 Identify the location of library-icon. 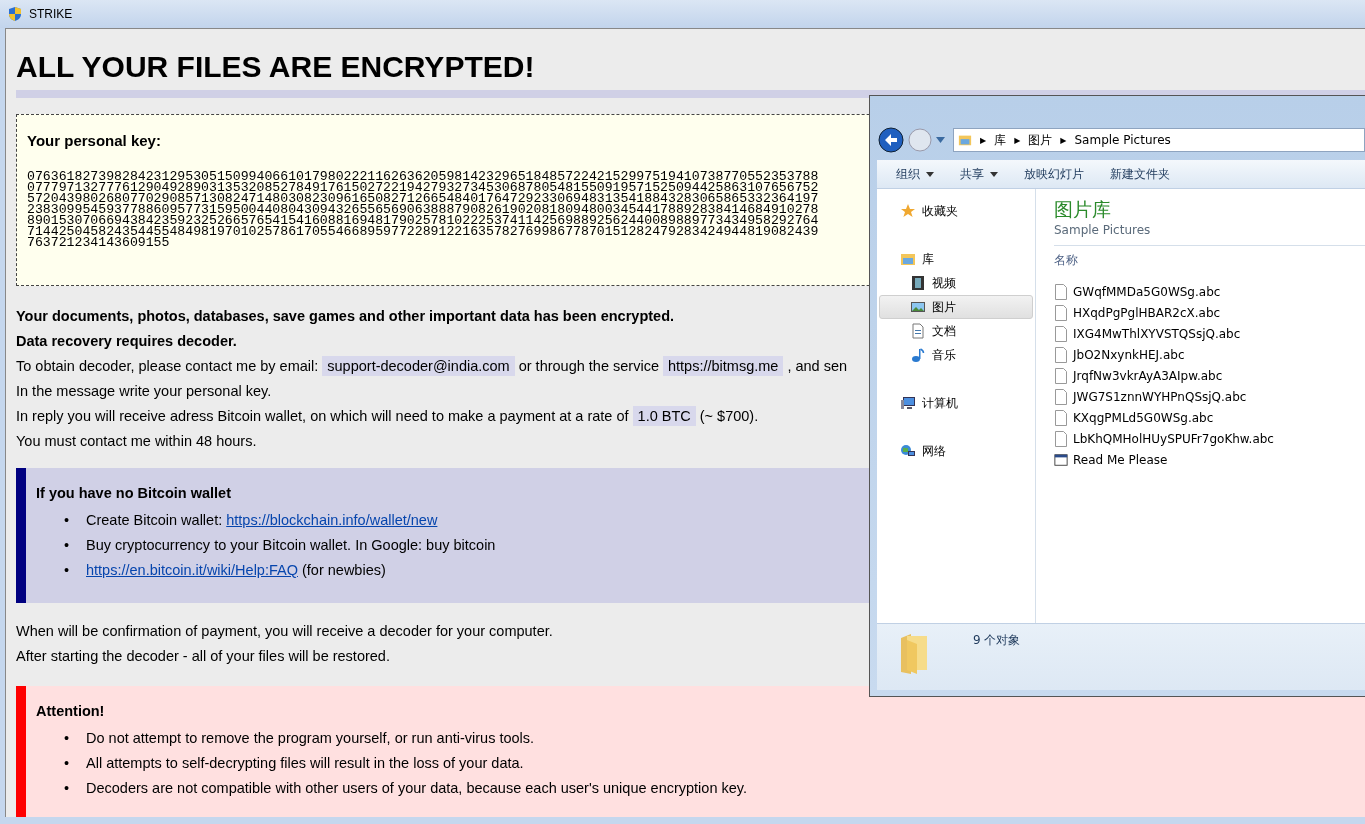
(908, 259).